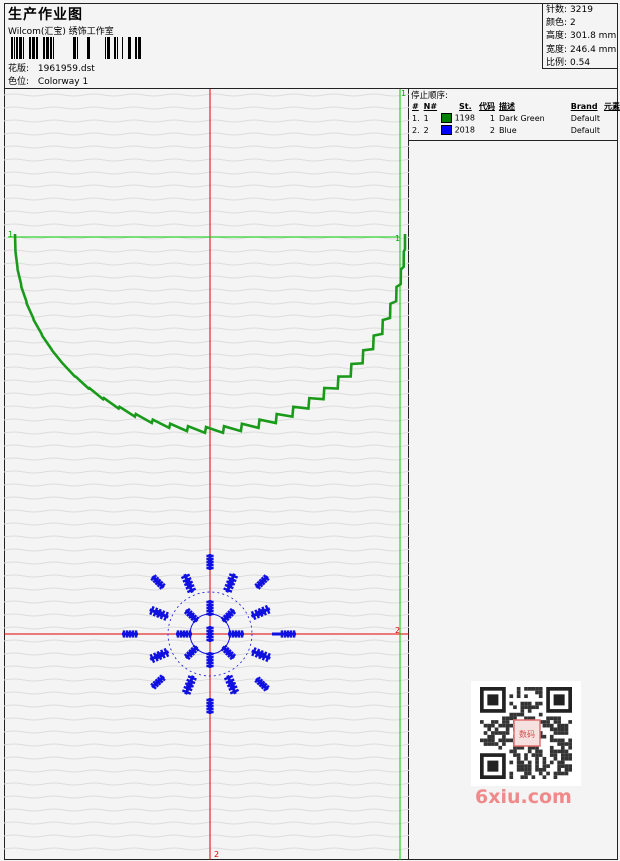 This screenshot has width=620, height=861. Describe the element at coordinates (569, 10) in the screenshot. I see `stat-stitches: 针数: 3219` at that location.